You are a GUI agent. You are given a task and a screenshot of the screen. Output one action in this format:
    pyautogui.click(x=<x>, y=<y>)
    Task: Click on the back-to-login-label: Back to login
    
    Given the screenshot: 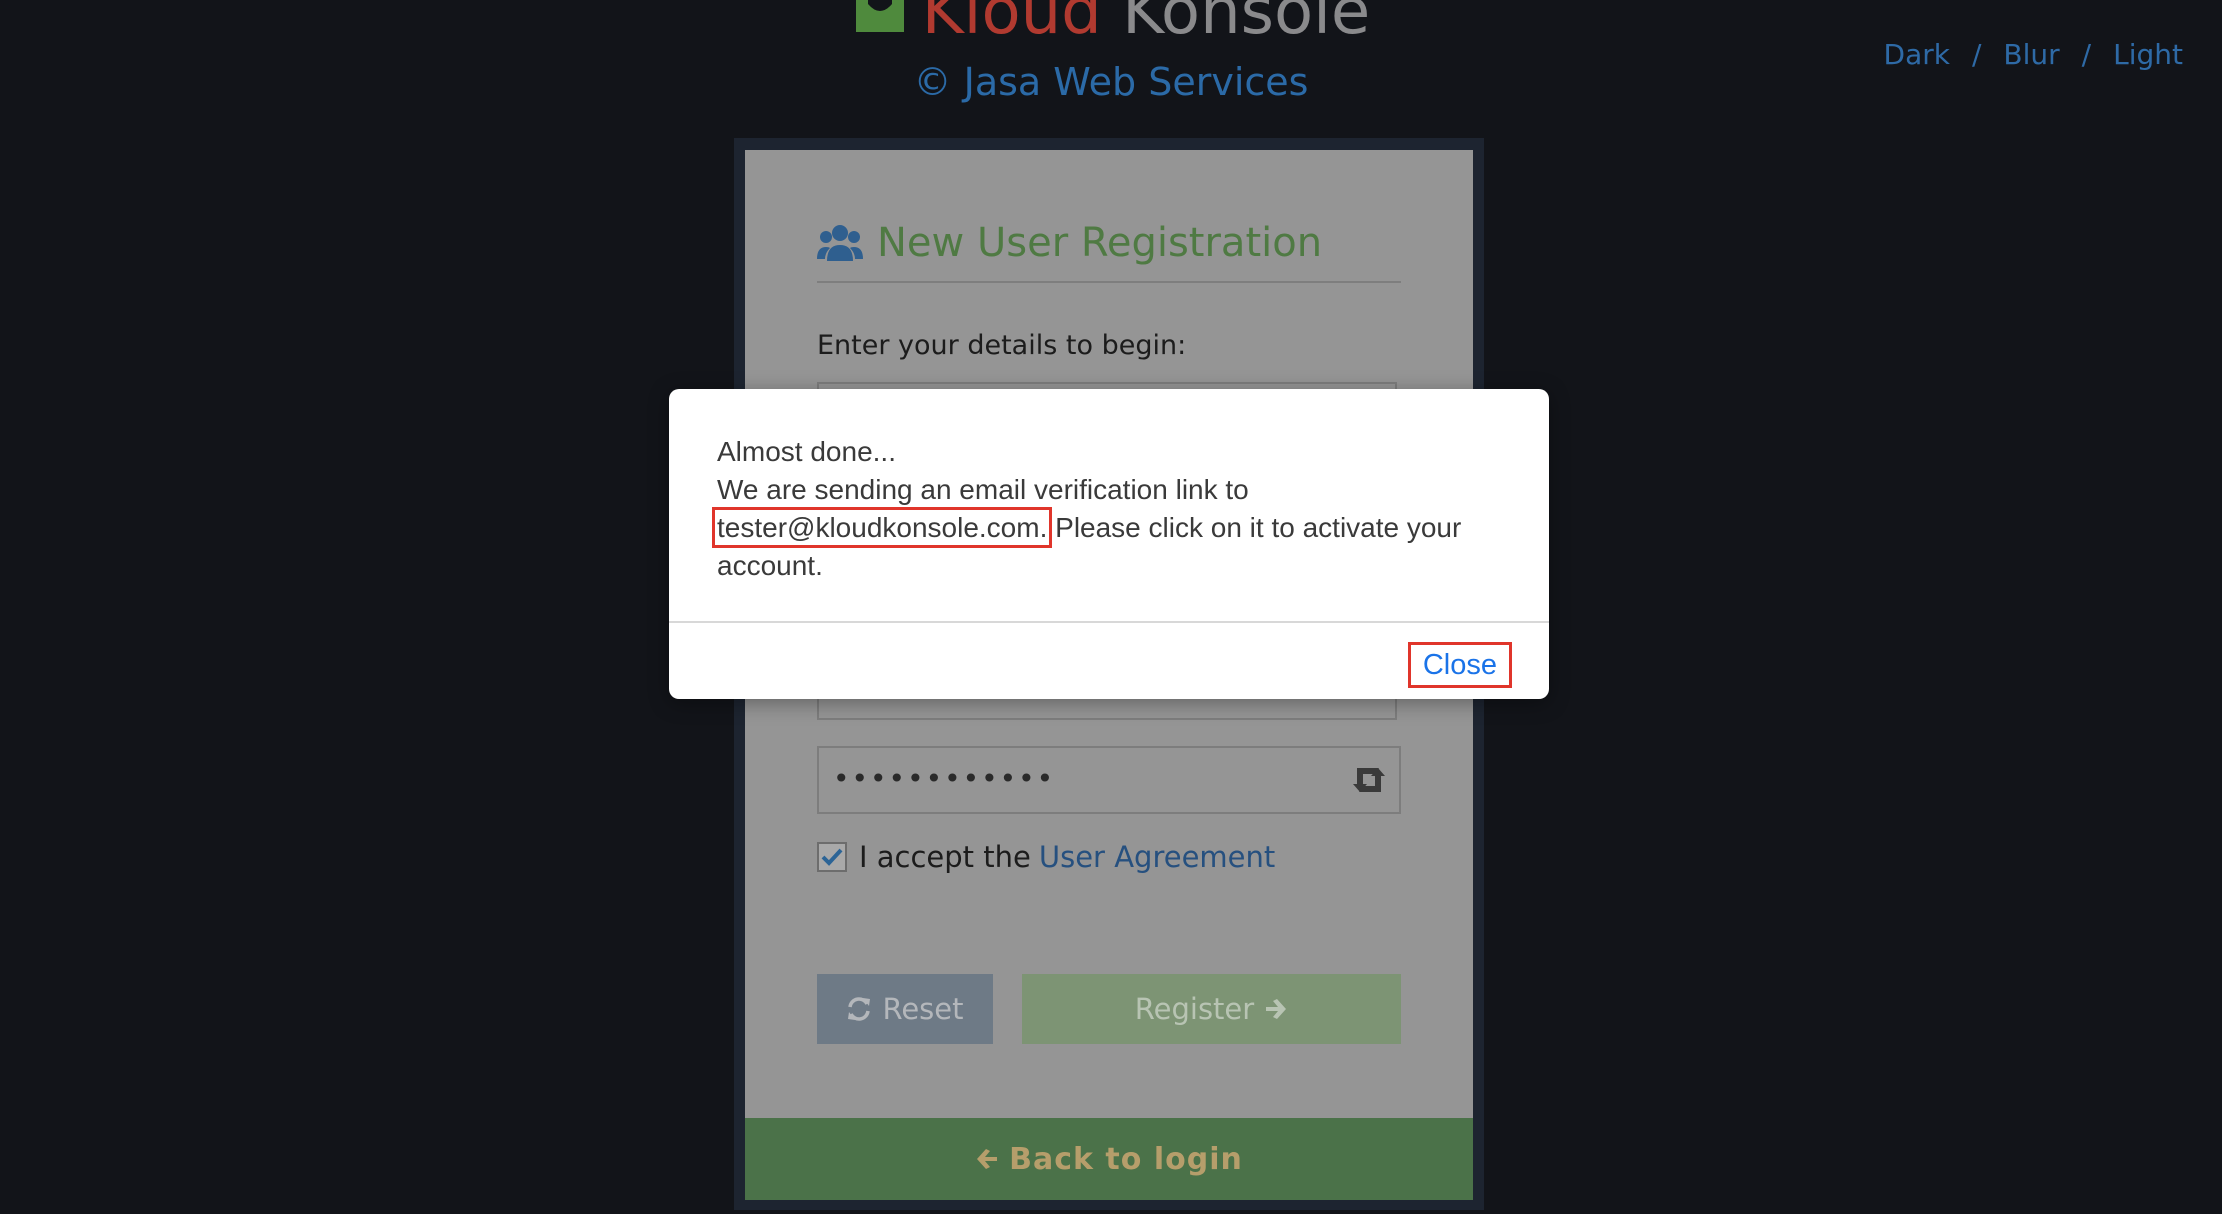 What is the action you would take?
    pyautogui.click(x=1126, y=1159)
    